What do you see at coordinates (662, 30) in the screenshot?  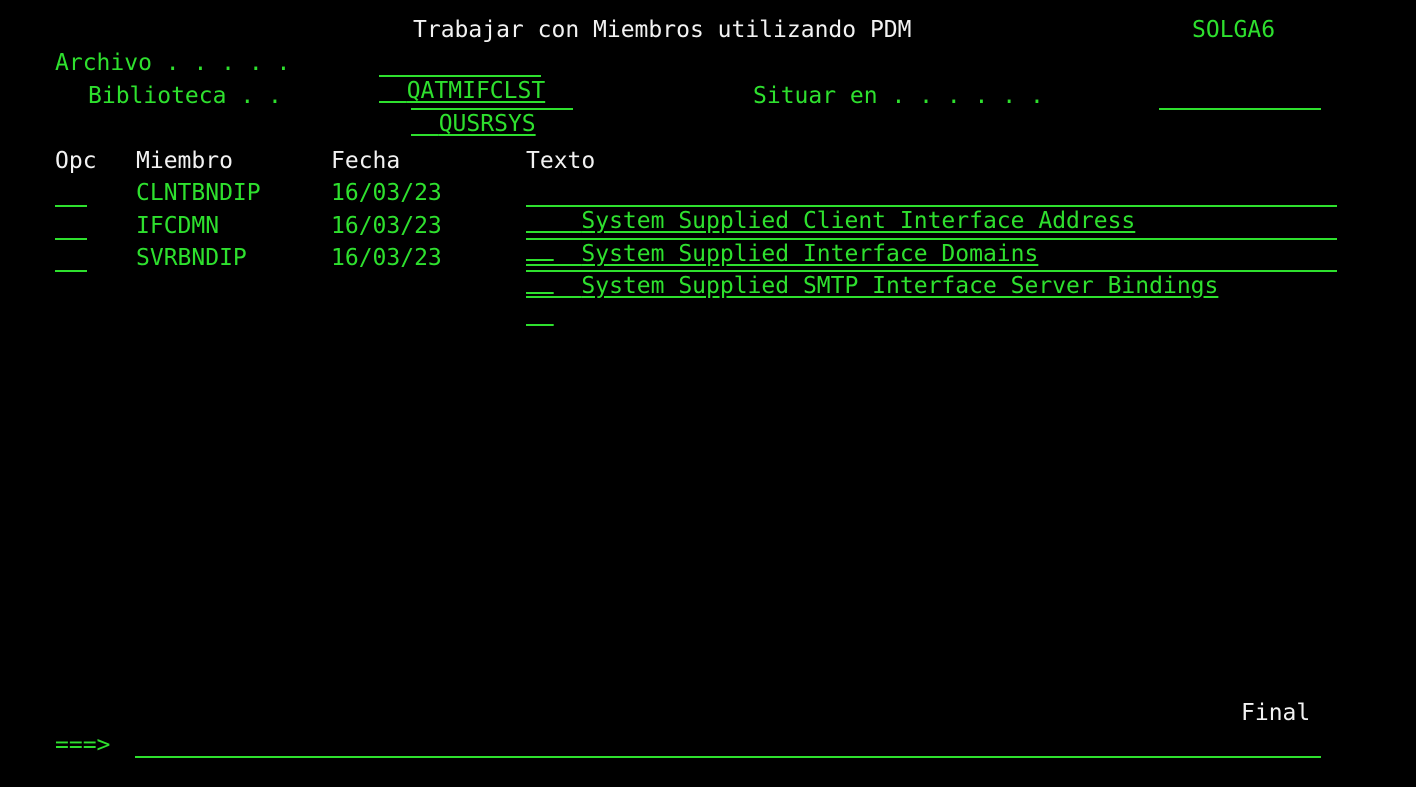 I see `screen-title: Trabajar con Miembros utilizando PDM` at bounding box center [662, 30].